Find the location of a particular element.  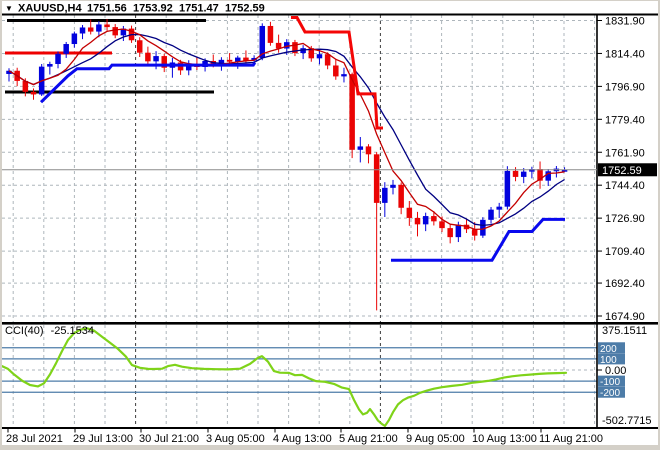

symbol-label: XAUUSD,H4 is located at coordinates (50, 9).